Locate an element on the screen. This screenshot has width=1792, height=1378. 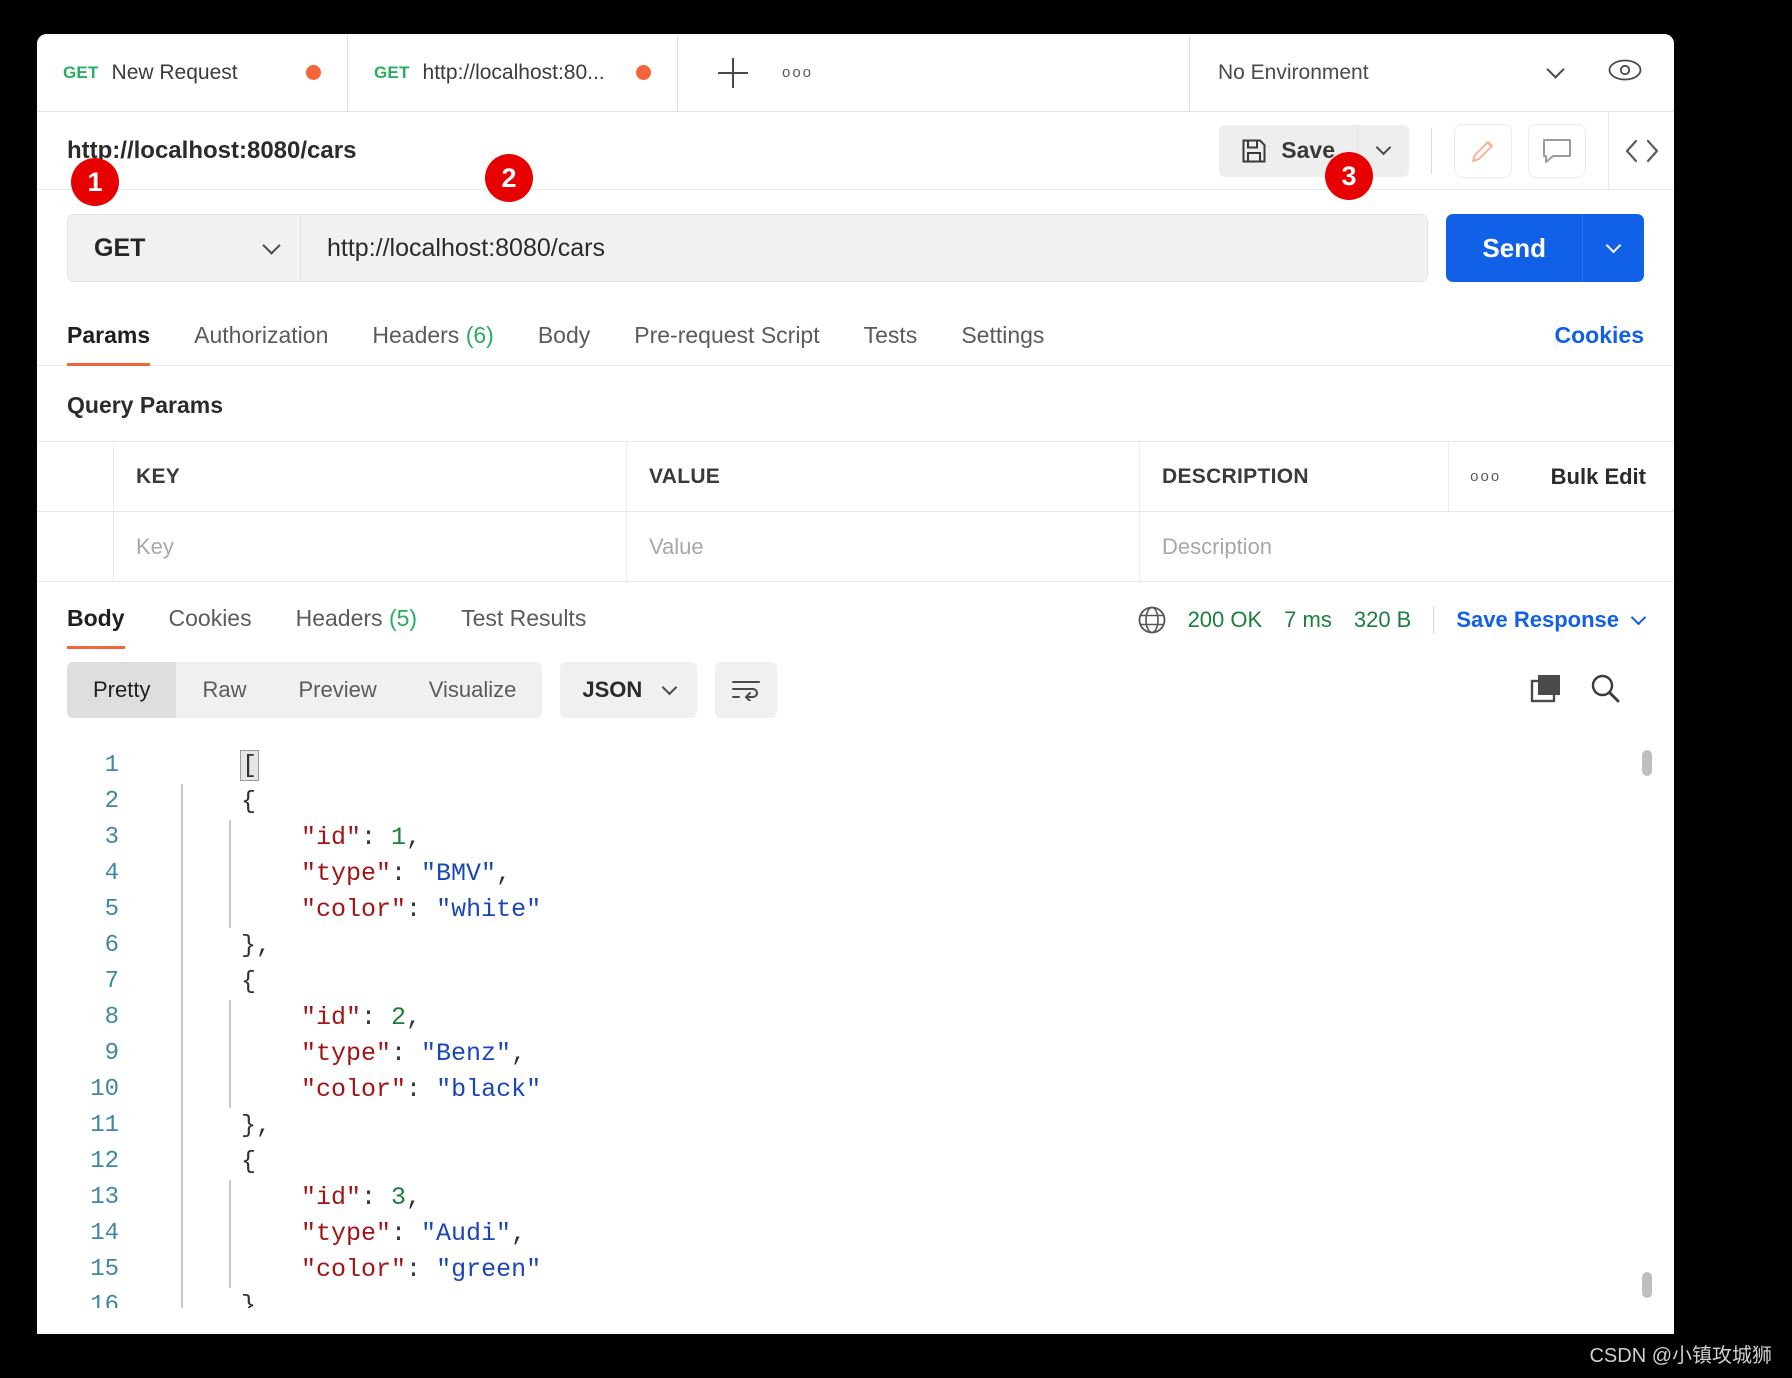
code-brackets-icon is located at coordinates (1641, 150).